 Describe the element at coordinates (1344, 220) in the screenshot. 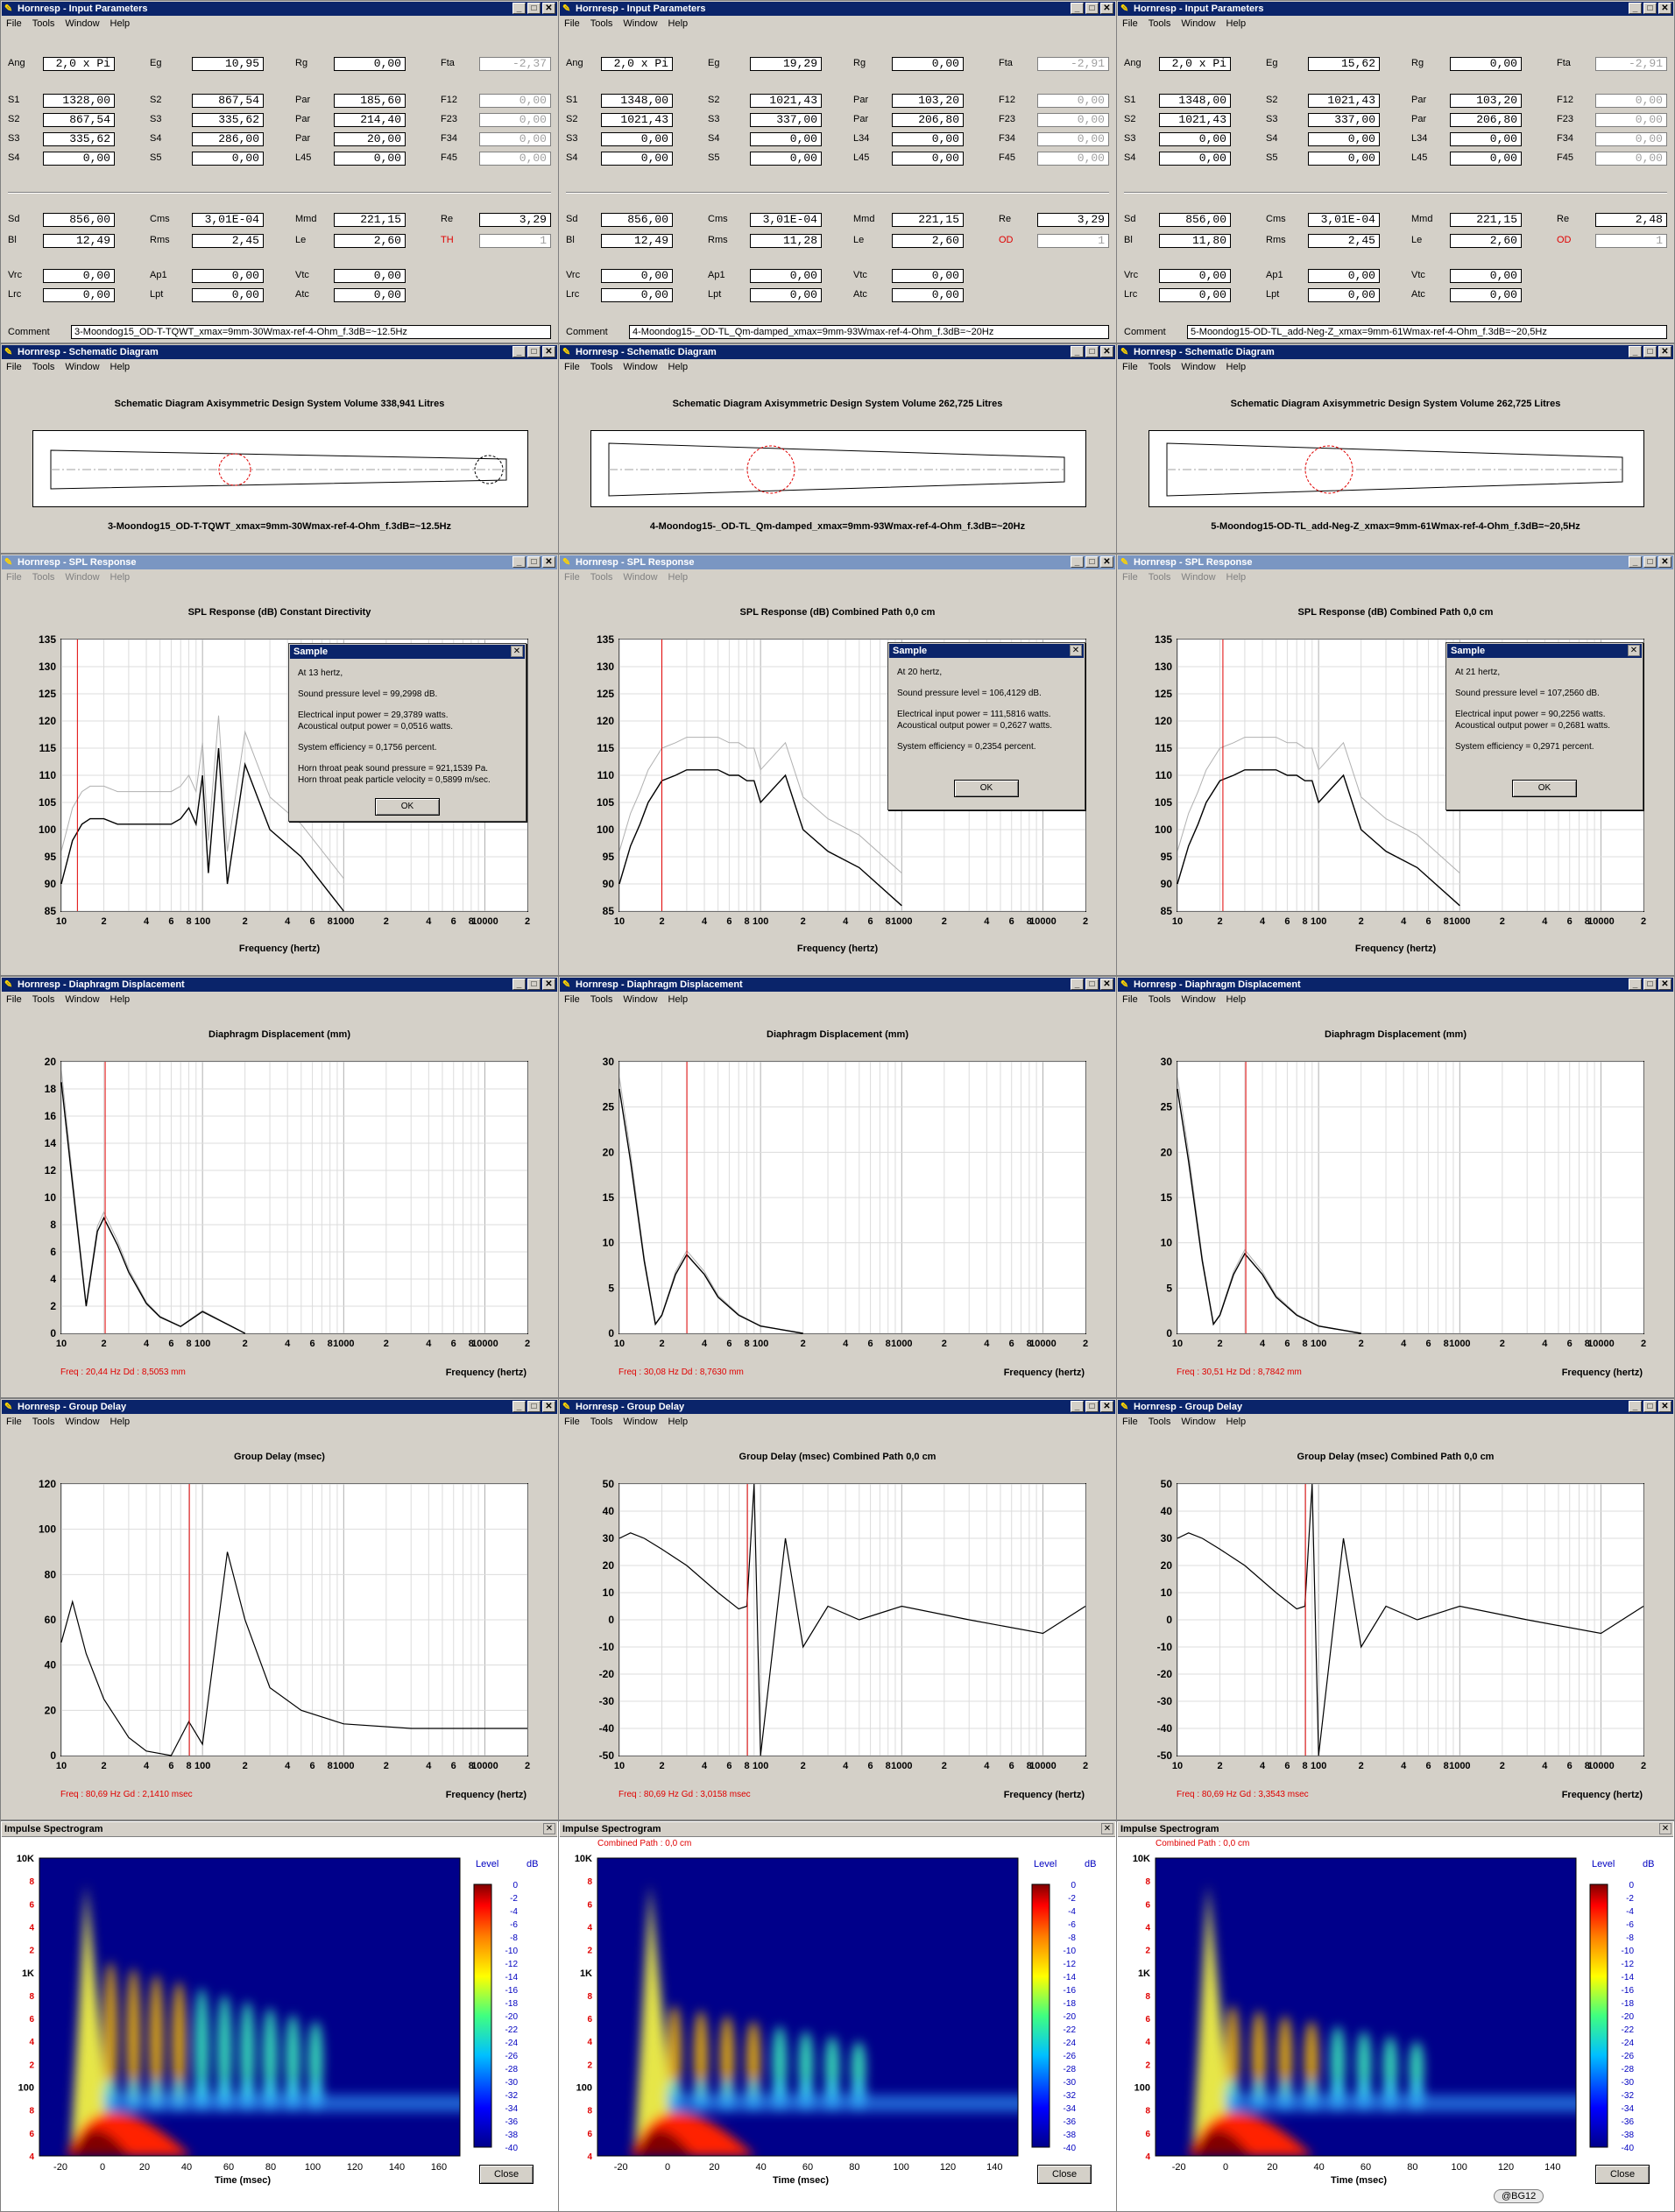

I see `param-field: 3,01E-04` at that location.